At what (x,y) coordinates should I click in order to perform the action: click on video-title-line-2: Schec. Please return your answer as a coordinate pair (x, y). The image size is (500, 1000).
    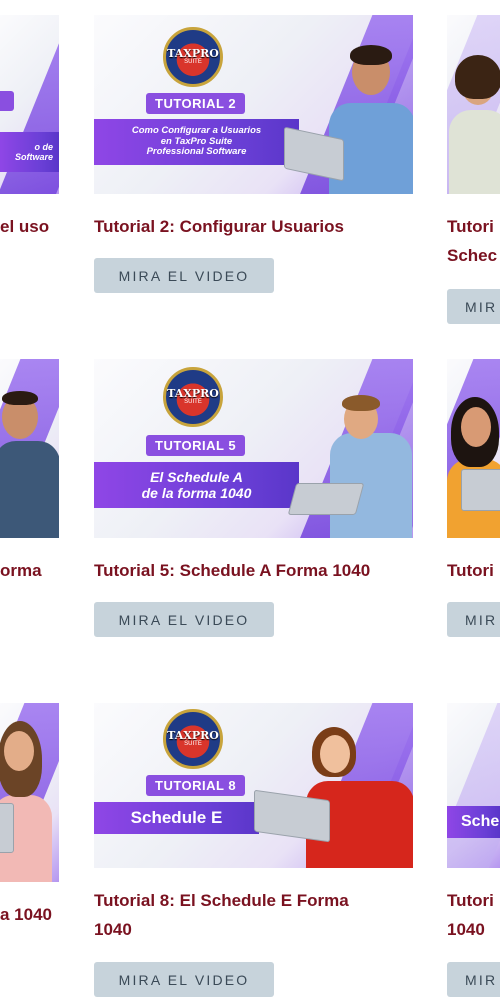
    Looking at the image, I should click on (472, 255).